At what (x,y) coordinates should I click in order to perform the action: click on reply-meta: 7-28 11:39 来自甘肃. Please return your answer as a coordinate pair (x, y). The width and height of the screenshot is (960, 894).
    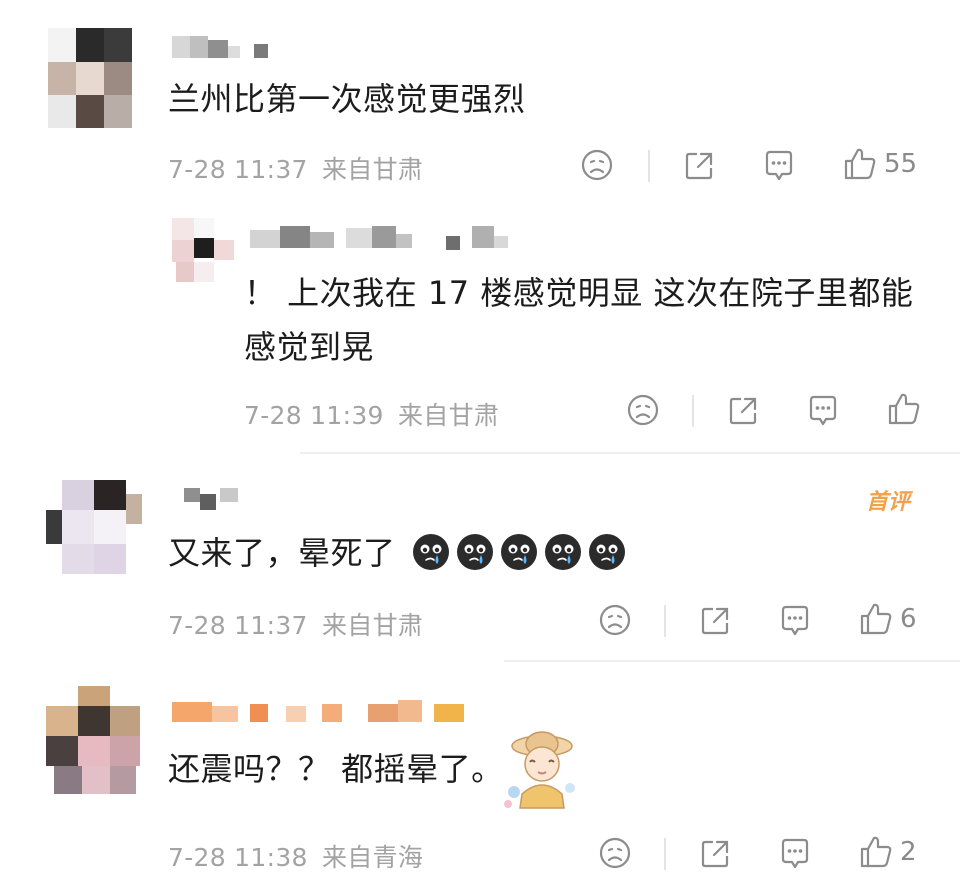
    Looking at the image, I should click on (371, 414).